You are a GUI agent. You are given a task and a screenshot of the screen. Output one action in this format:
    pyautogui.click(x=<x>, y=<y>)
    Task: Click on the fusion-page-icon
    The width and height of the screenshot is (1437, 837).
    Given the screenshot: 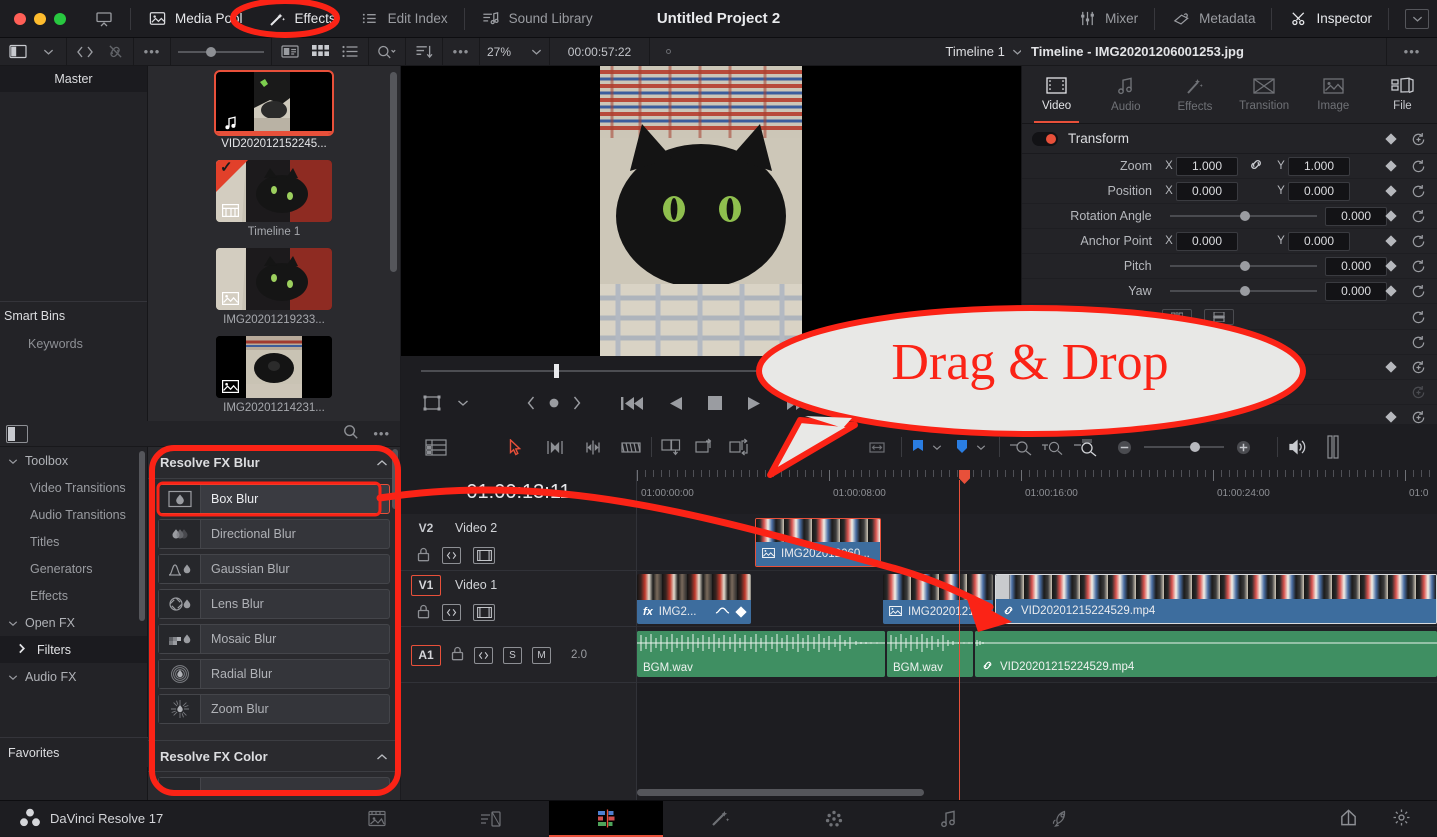 What is the action you would take?
    pyautogui.click(x=720, y=819)
    